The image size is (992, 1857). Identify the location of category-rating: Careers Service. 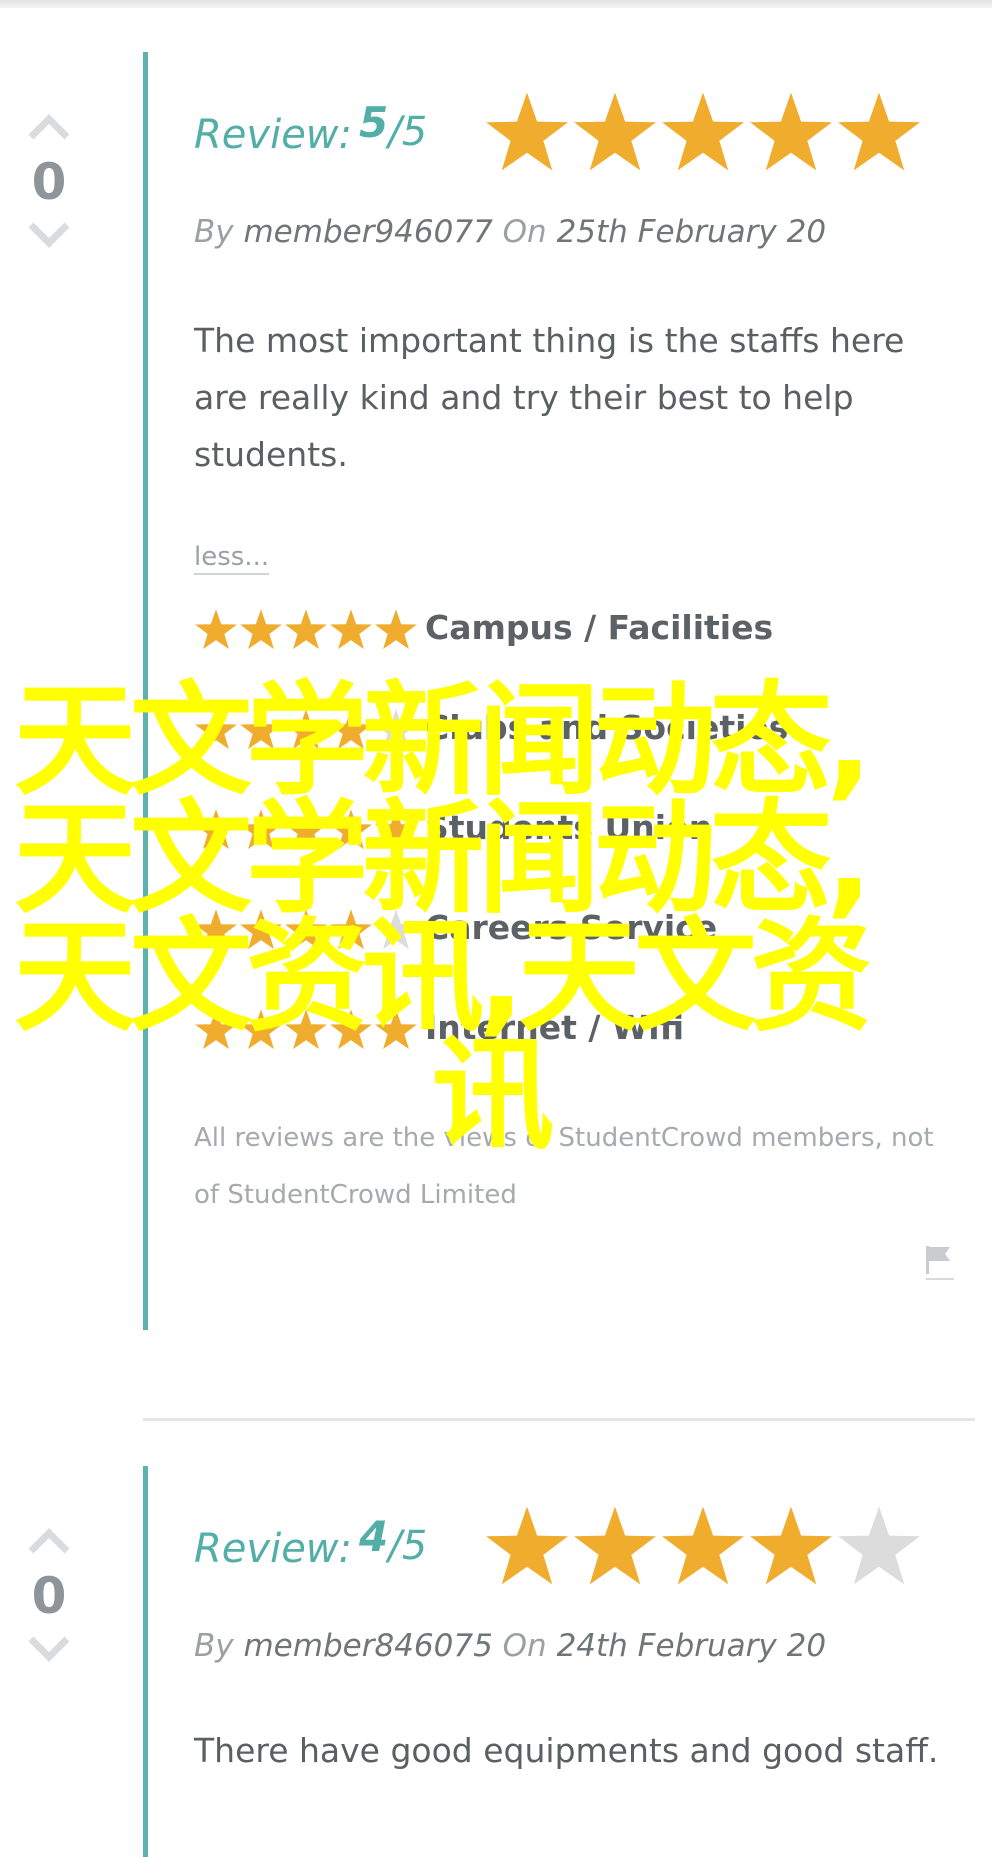
(574, 929).